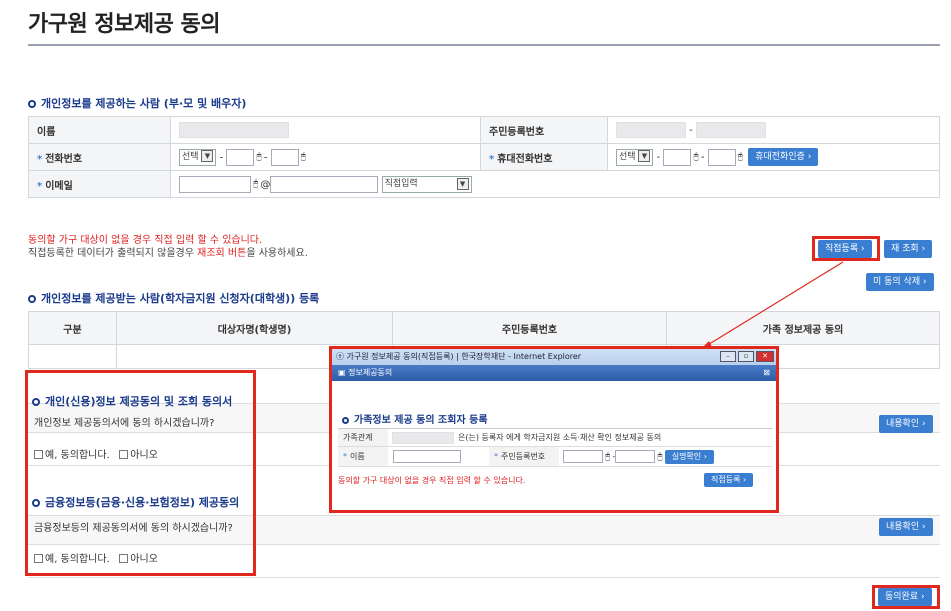 Image resolution: width=951 pixels, height=611 pixels. I want to click on relation-text: 은(는) 등록자 에게 학자금지원 소득·재산 확인 정보제공 동의, so click(560, 437).